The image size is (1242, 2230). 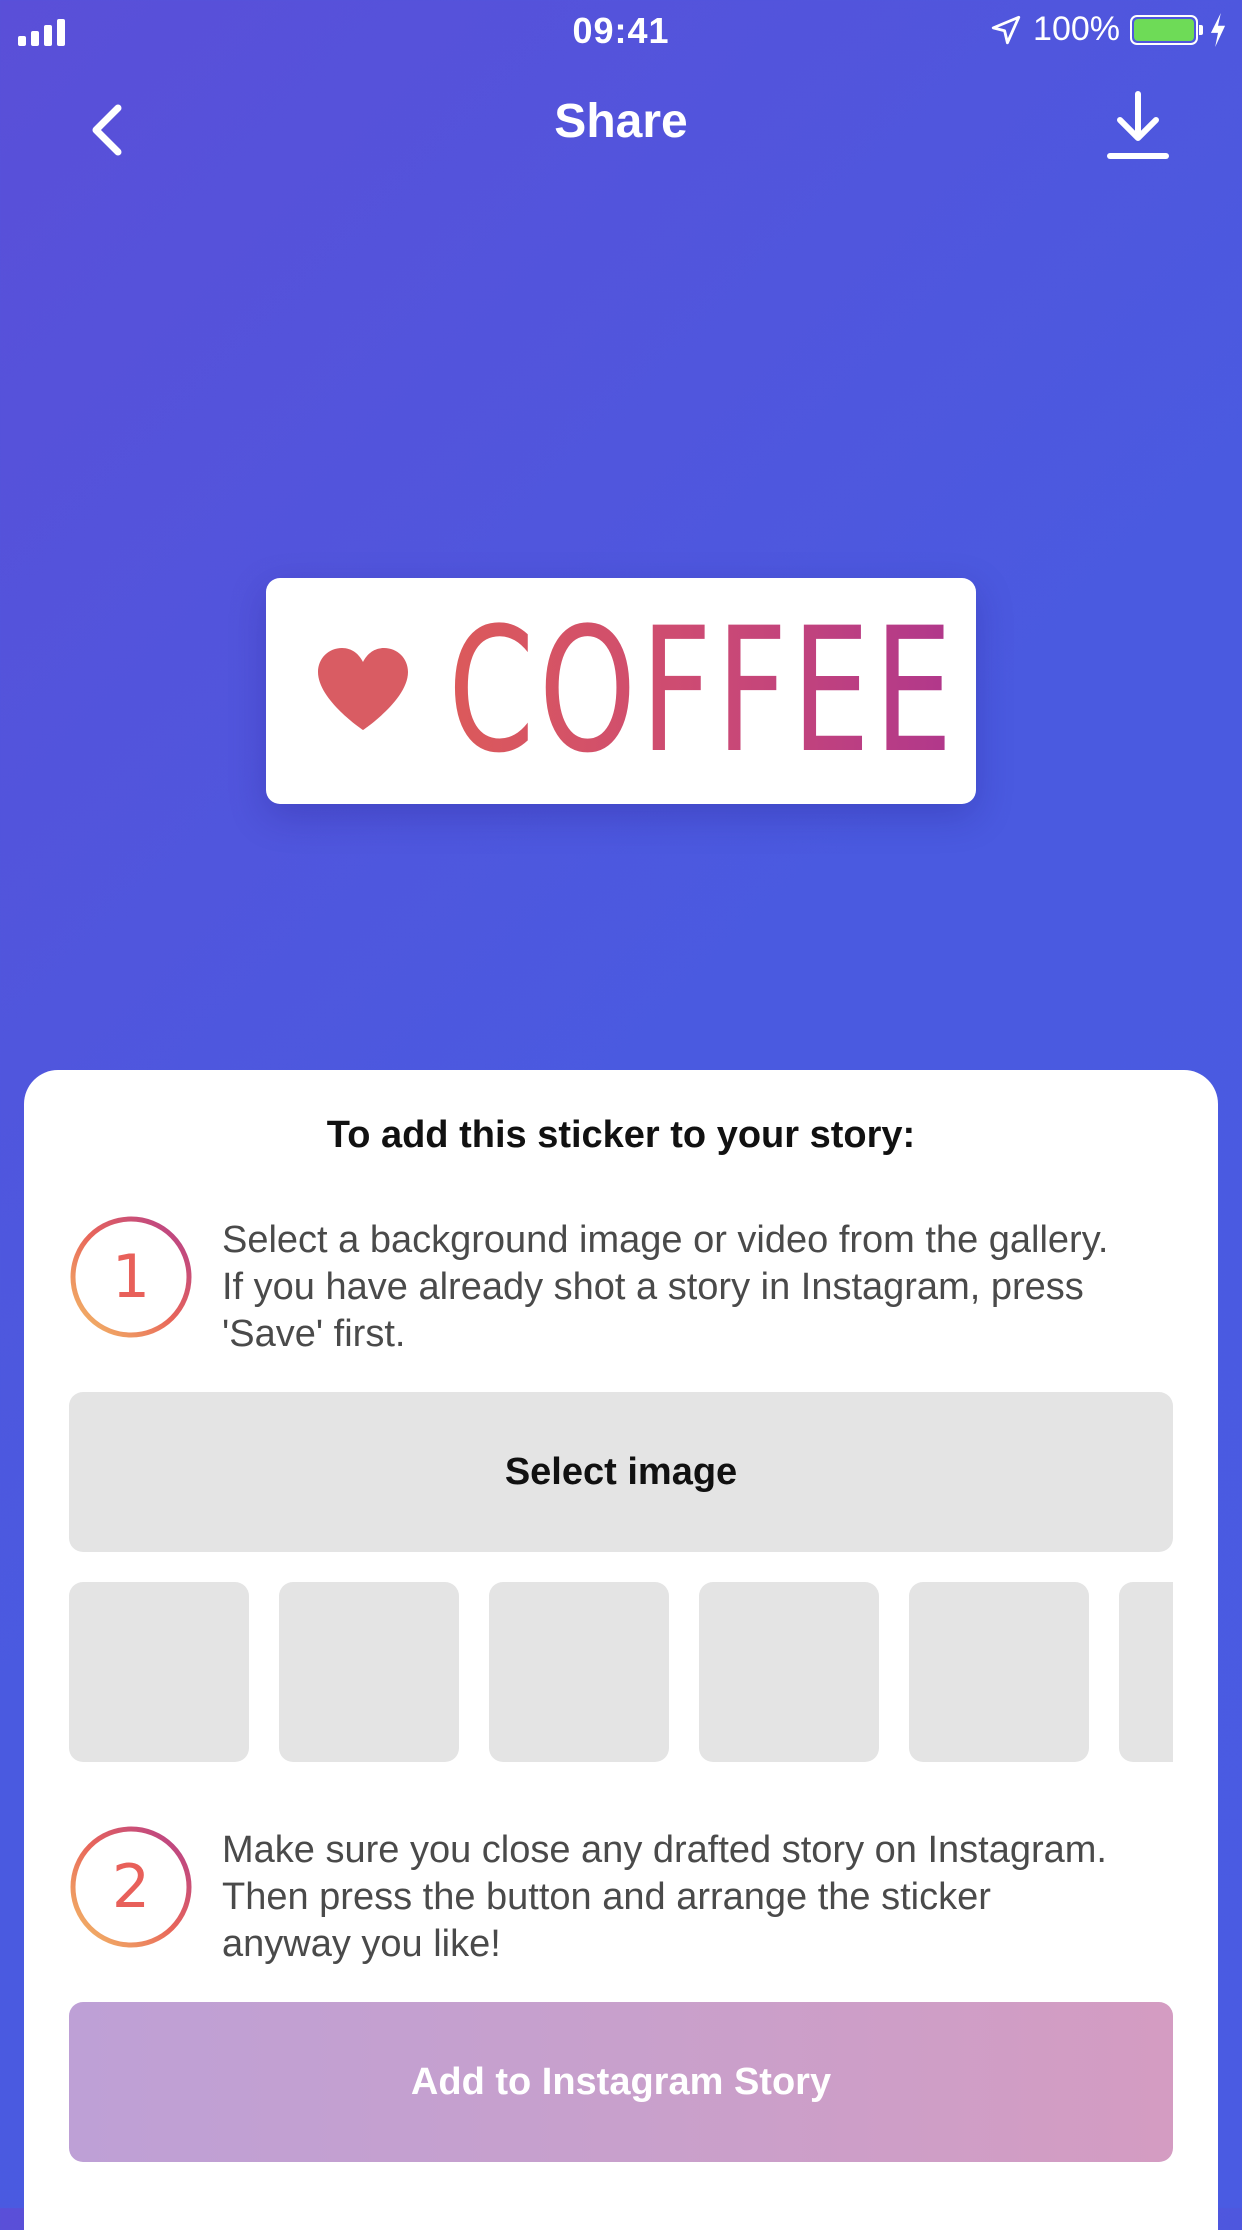 I want to click on sticker-preview: COFFEE, so click(x=621, y=691).